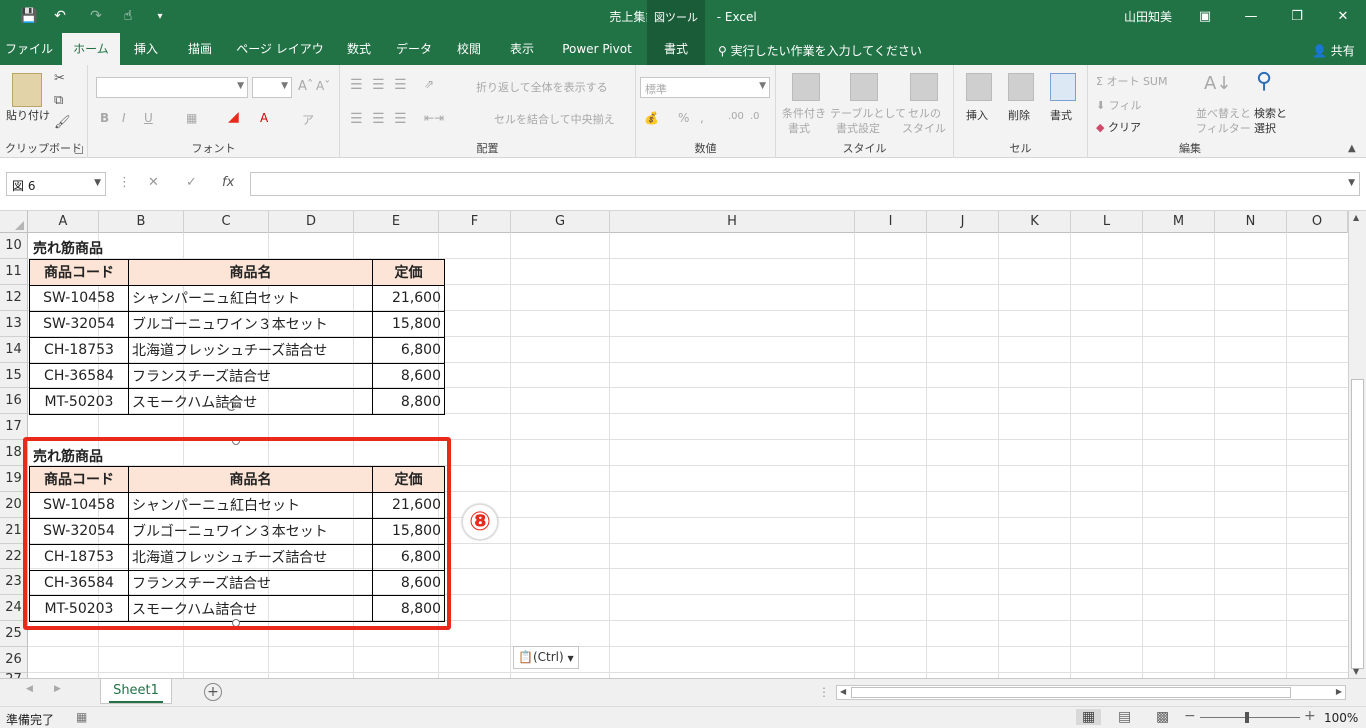  Describe the element at coordinates (843, 691) in the screenshot. I see `scroll-left-icon: ◀` at that location.